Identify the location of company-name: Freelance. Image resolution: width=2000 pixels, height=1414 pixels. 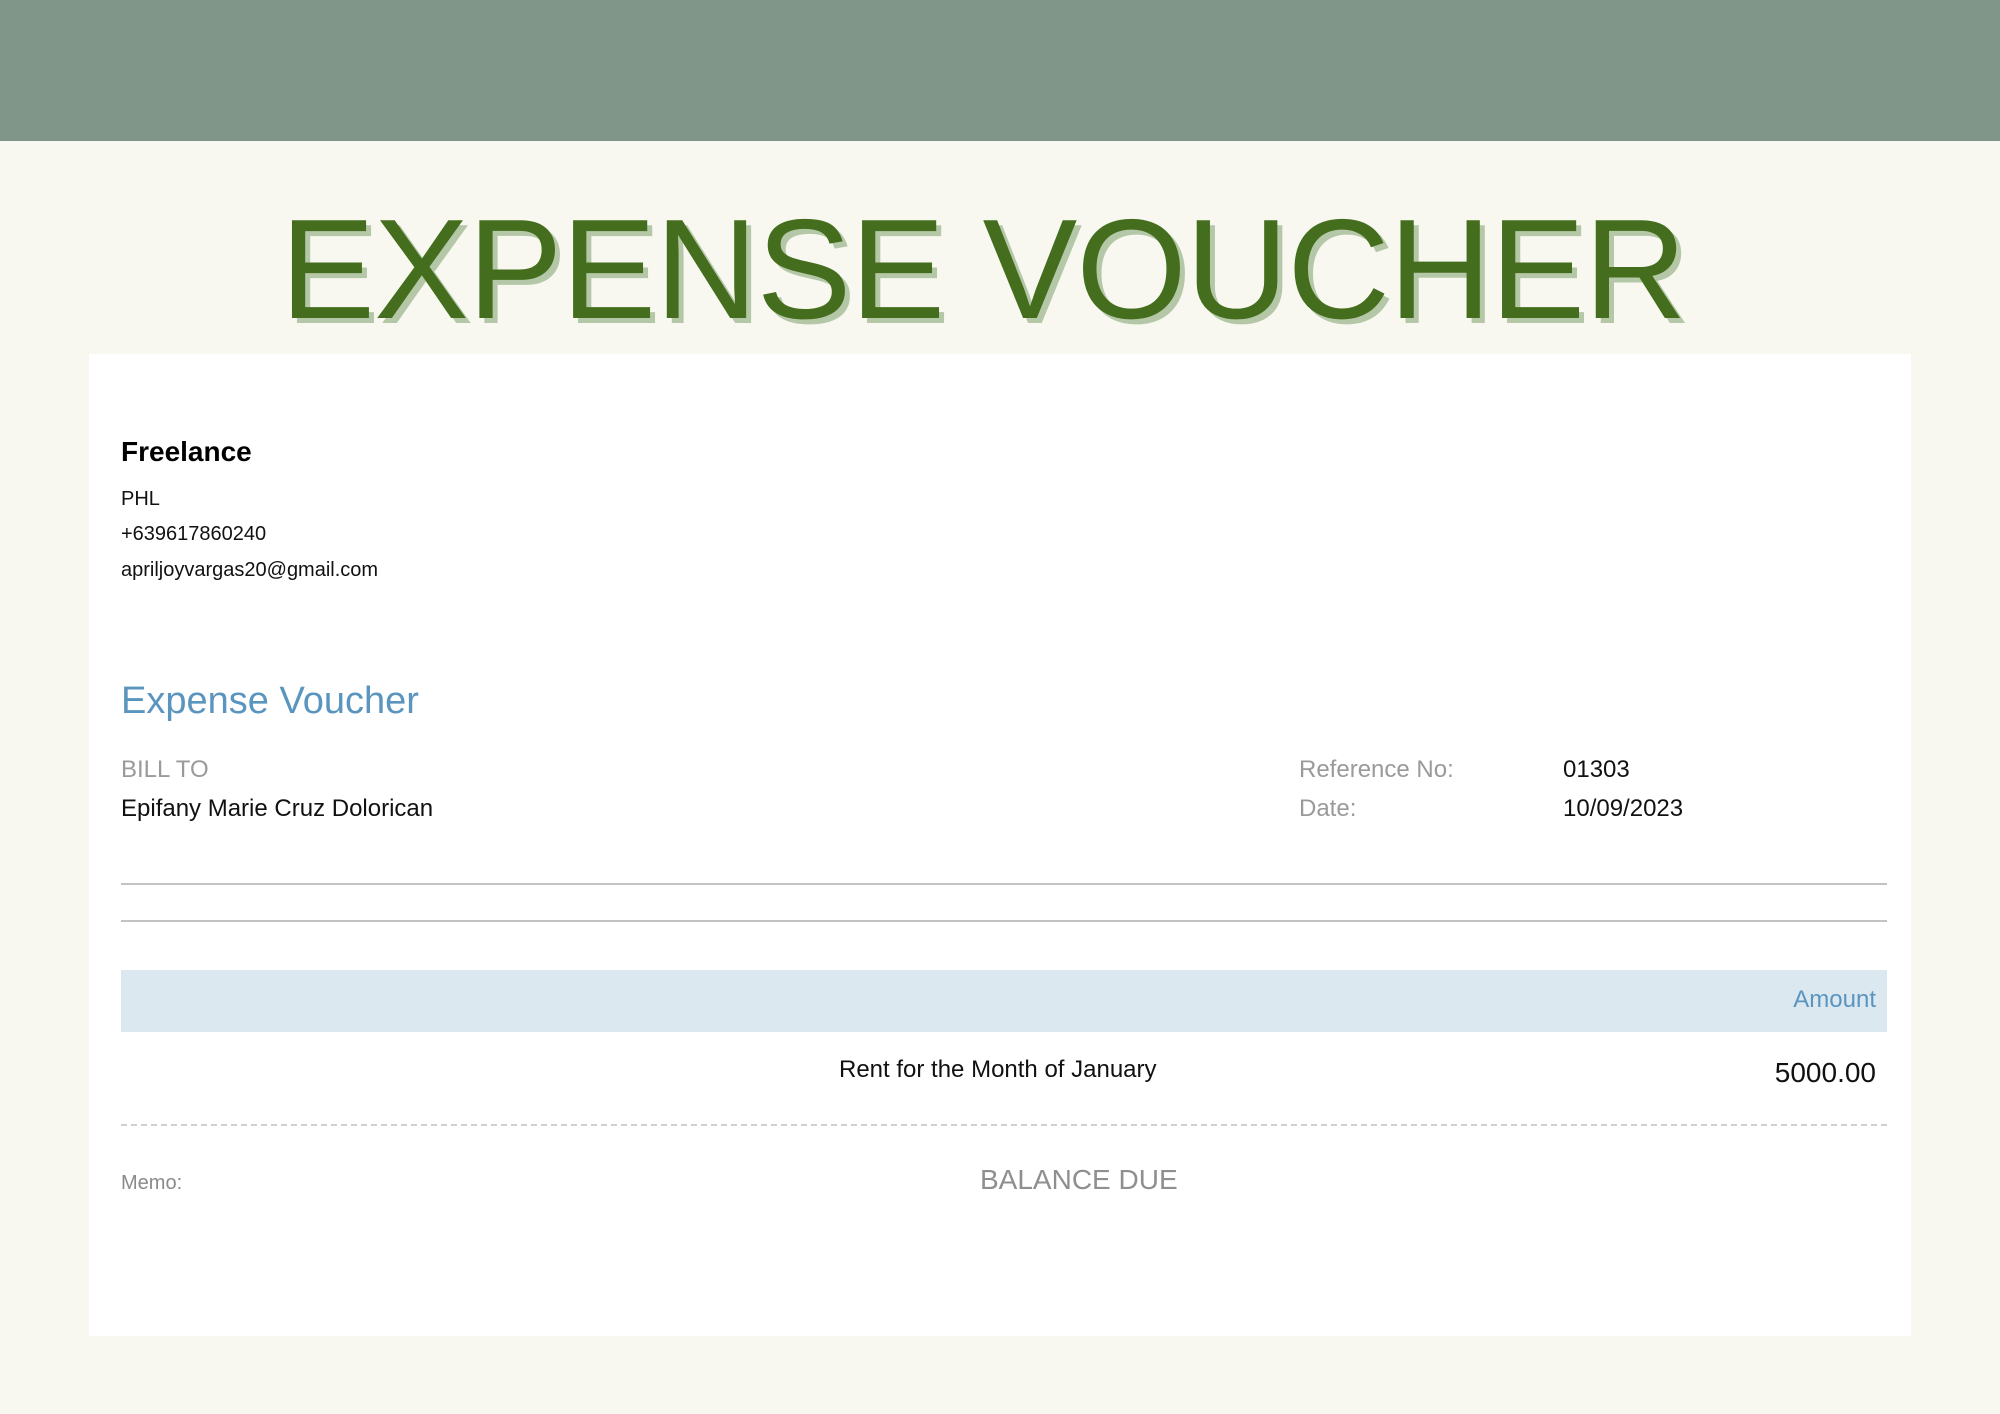
(186, 451).